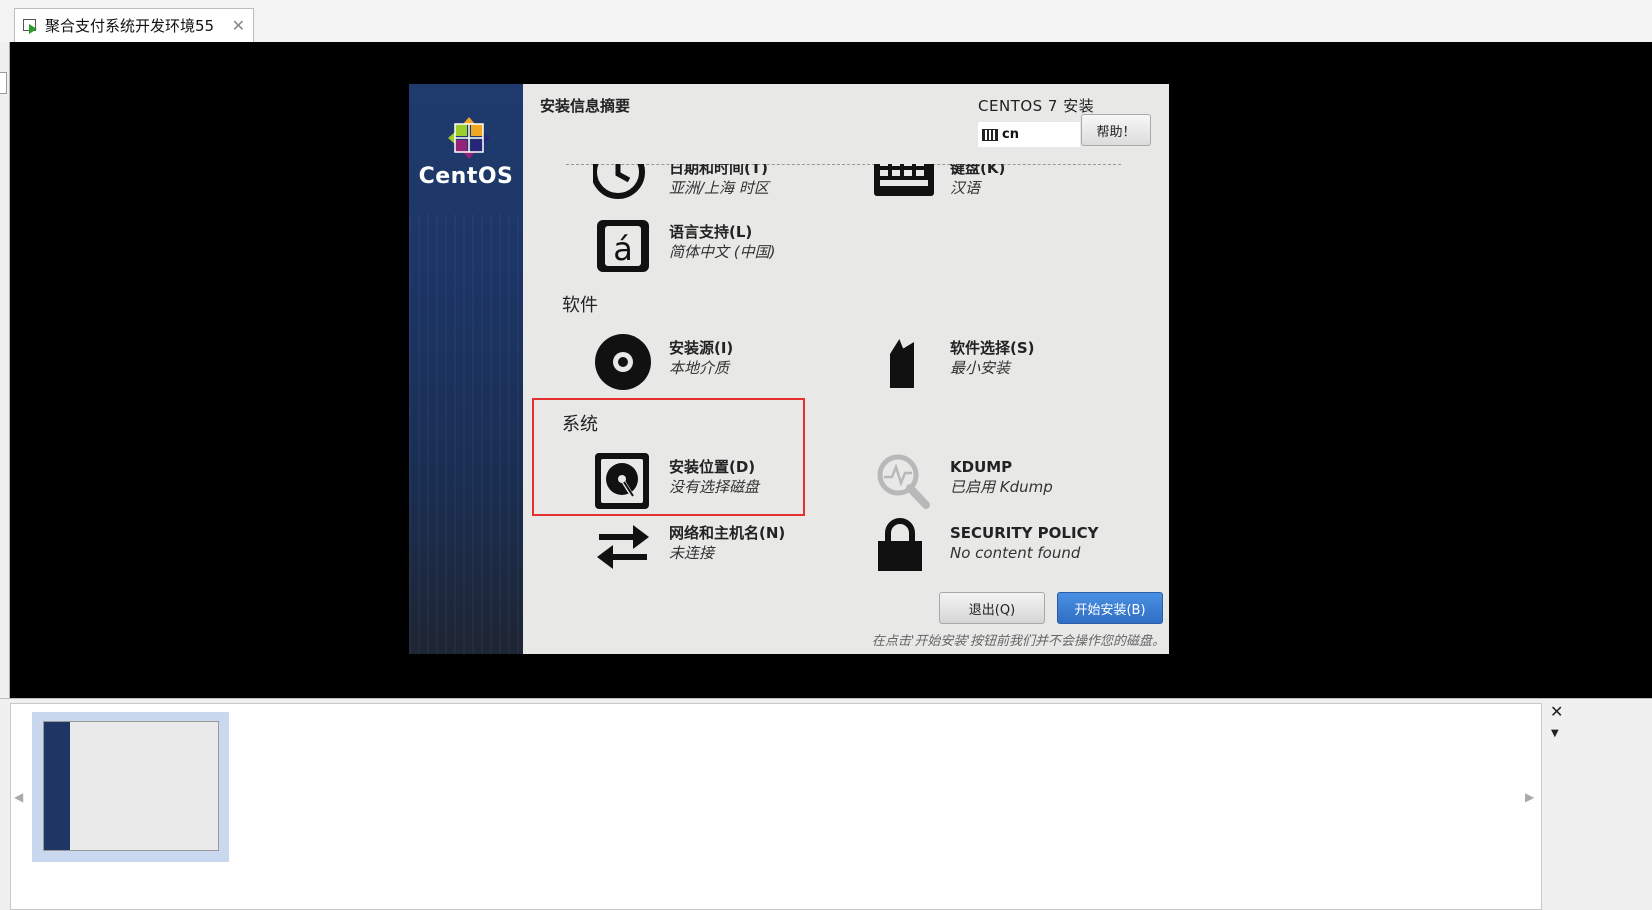 Image resolution: width=1652 pixels, height=910 pixels. I want to click on spoke-install-source-status: 本地介质, so click(699, 368).